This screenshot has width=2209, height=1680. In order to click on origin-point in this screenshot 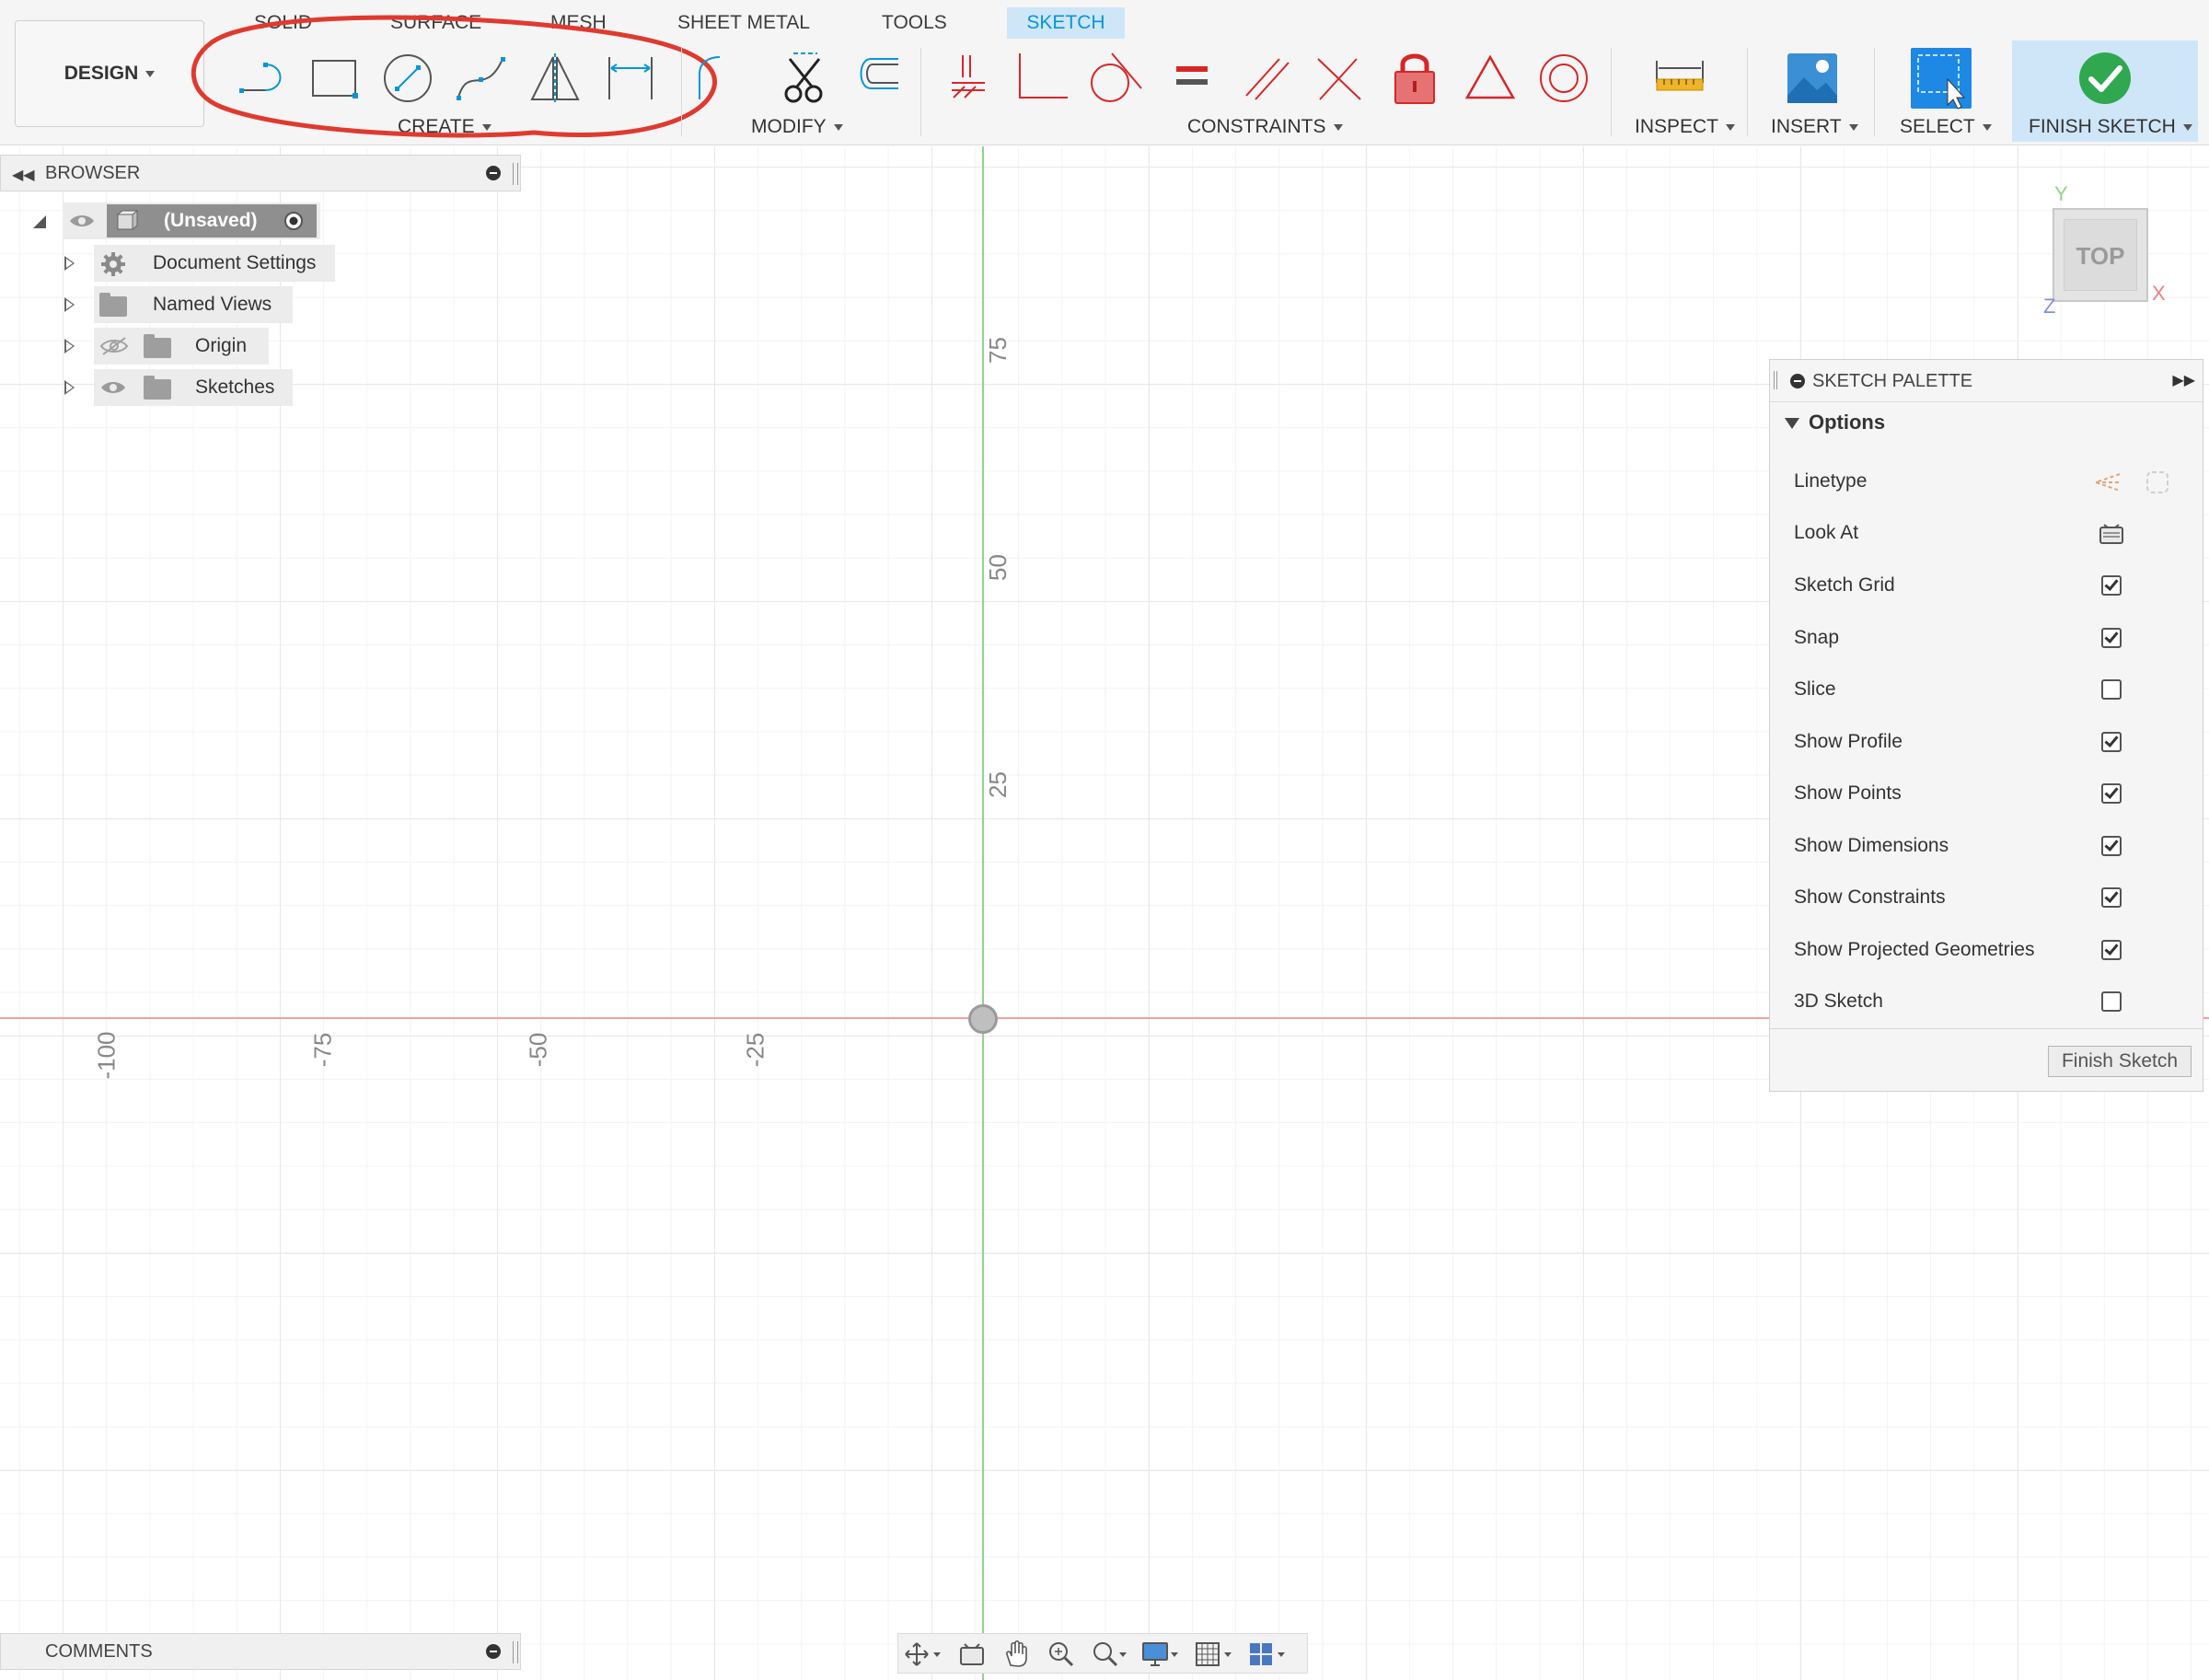, I will do `click(983, 1019)`.